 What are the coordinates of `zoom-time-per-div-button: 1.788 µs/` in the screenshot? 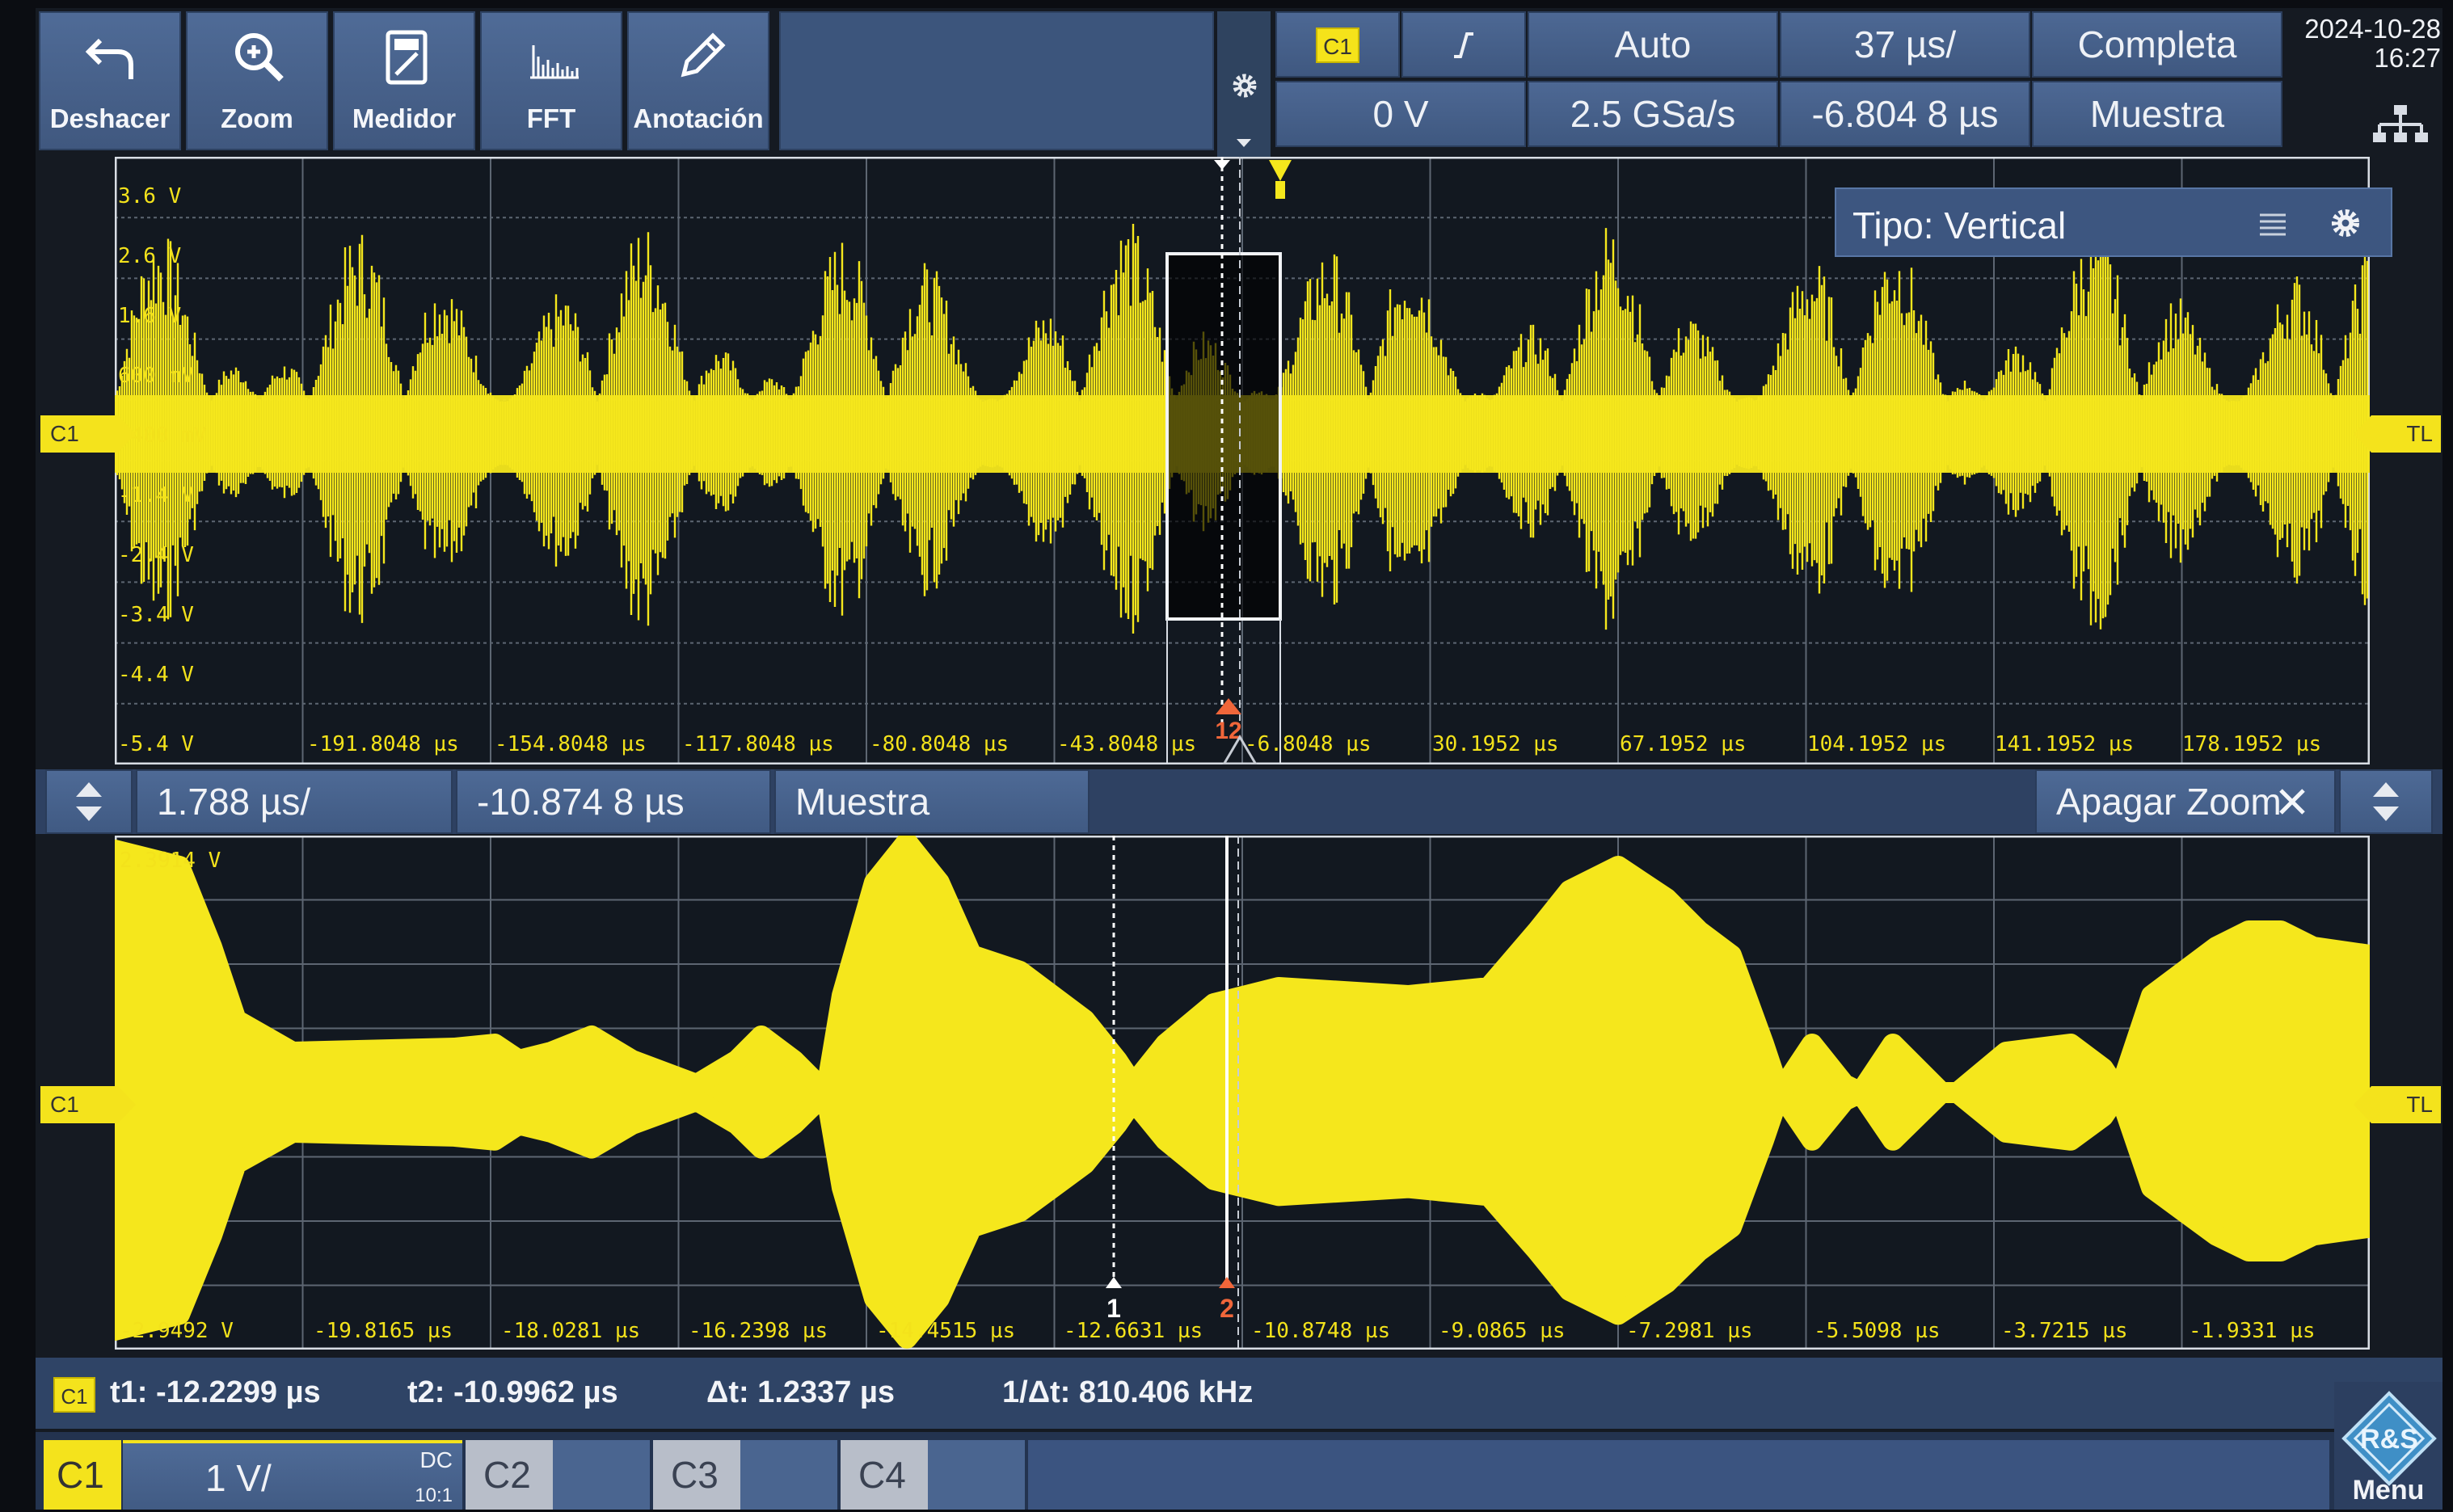 It's located at (294, 801).